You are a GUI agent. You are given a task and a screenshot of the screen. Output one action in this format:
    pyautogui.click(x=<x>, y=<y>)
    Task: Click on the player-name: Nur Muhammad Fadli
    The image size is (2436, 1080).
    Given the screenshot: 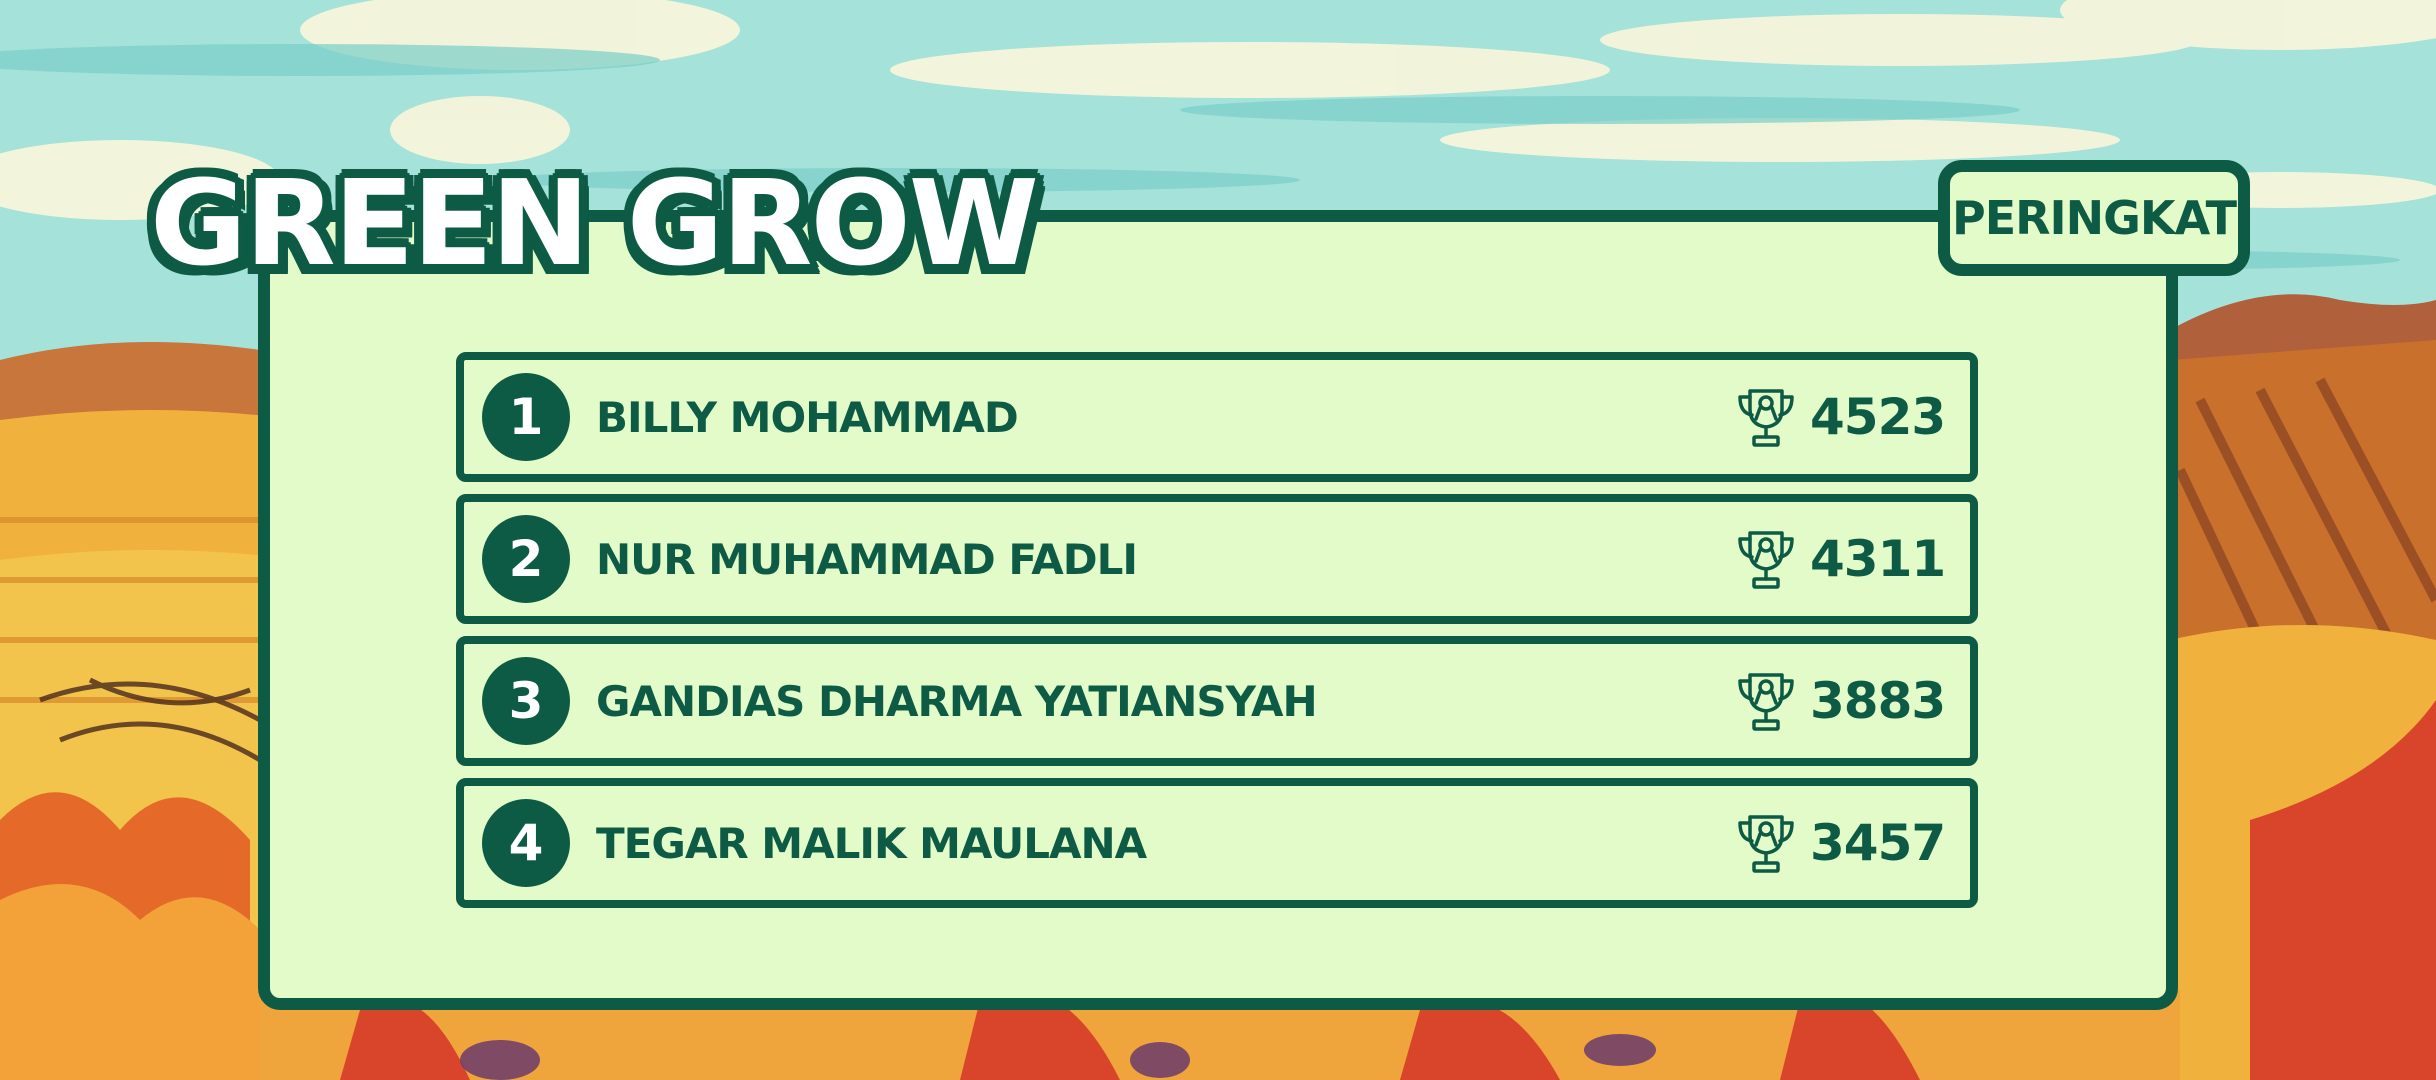 What is the action you would take?
    pyautogui.click(x=867, y=559)
    